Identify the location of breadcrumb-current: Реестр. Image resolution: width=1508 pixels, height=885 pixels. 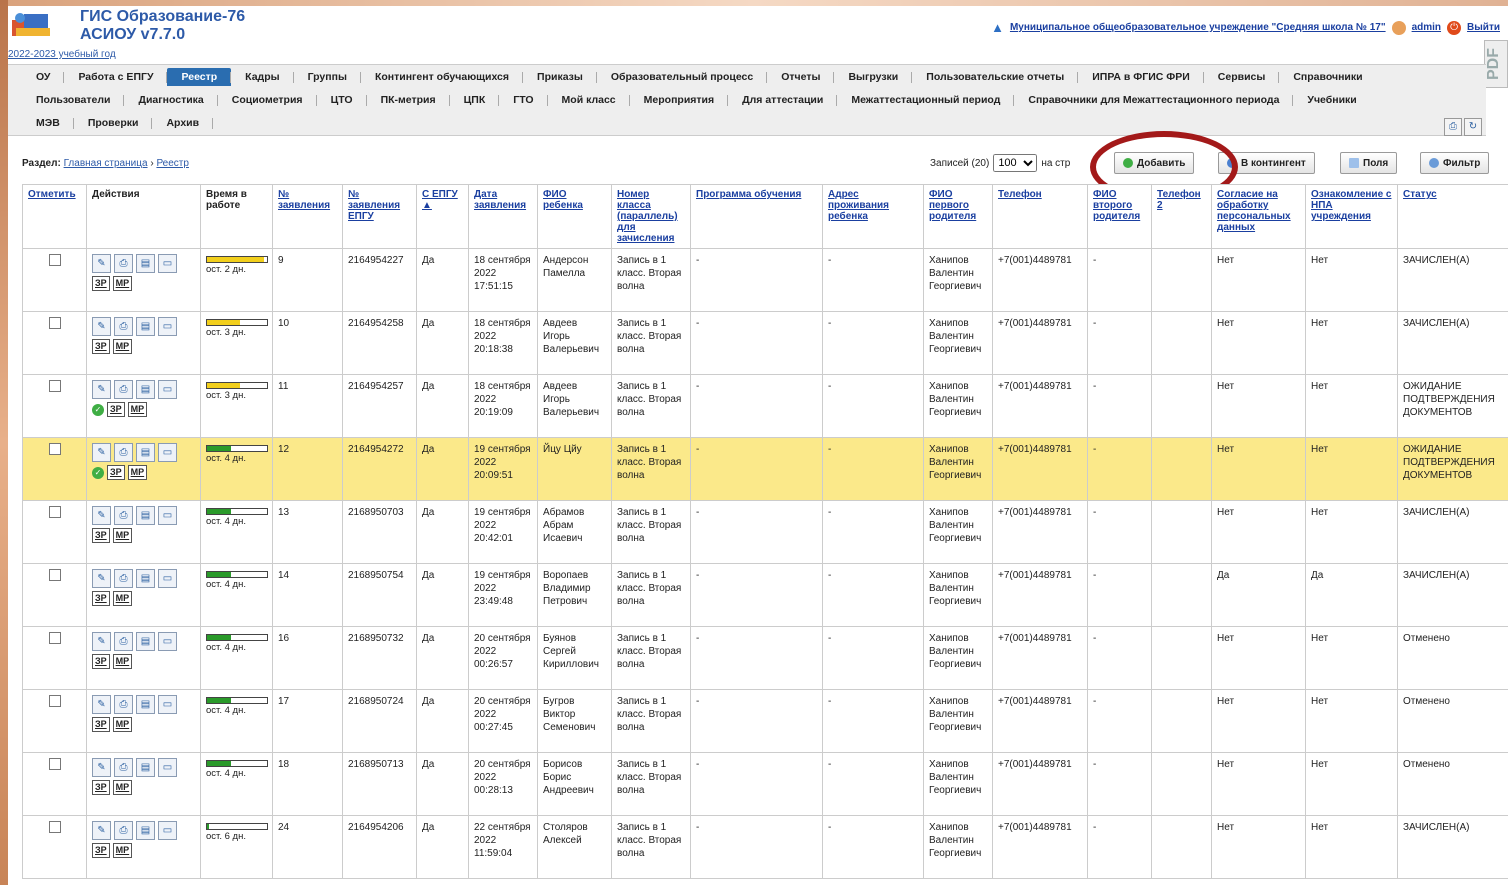
(172, 163).